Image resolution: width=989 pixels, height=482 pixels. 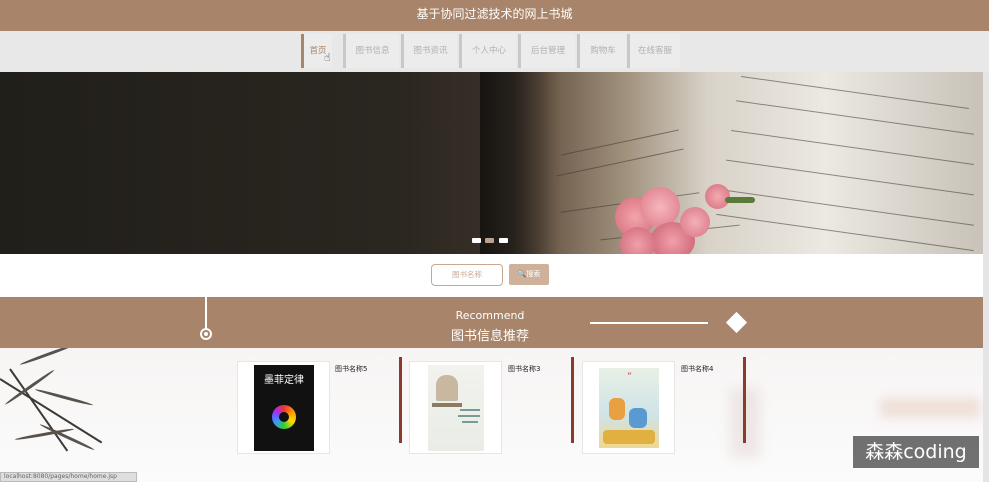 What do you see at coordinates (447, 405) in the screenshot?
I see `book-cover-desk` at bounding box center [447, 405].